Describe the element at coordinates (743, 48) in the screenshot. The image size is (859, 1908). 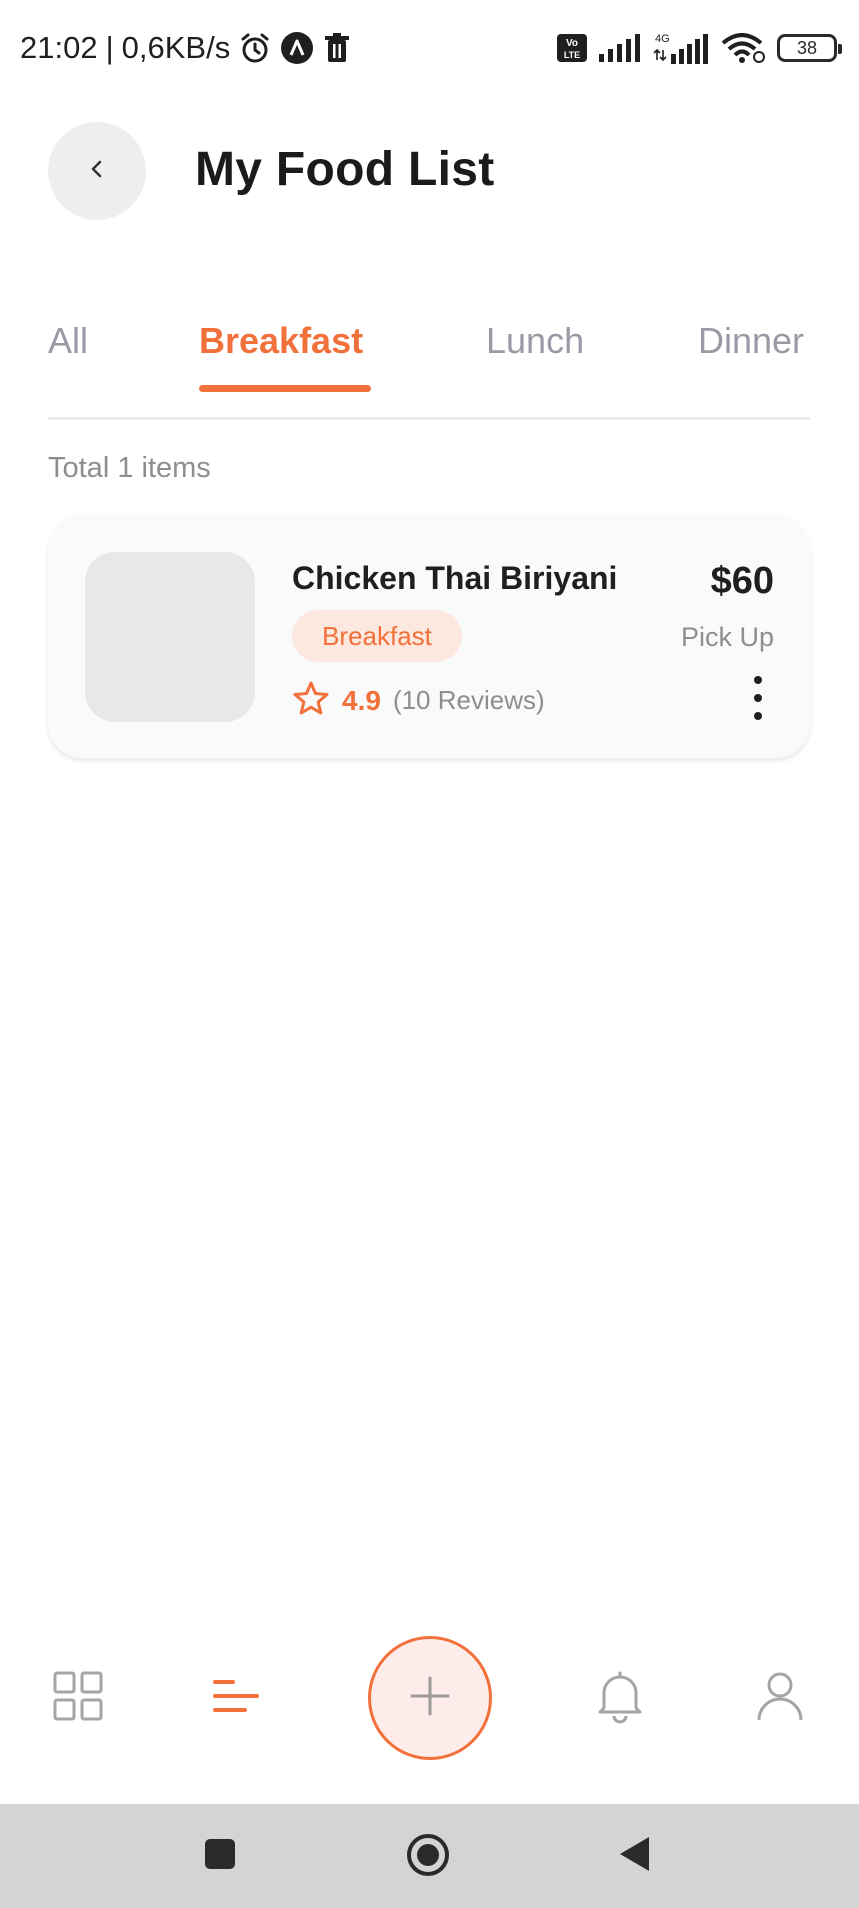
I see `wifi-icon` at that location.